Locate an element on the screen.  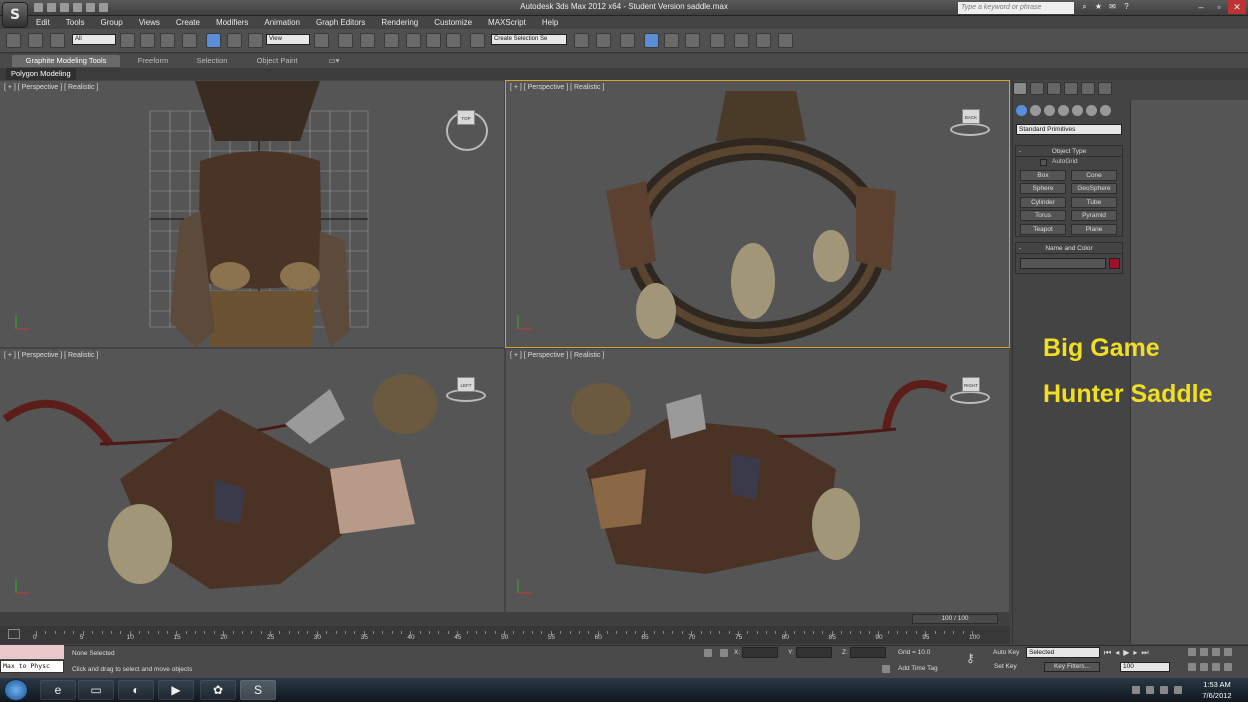
viewcube: BACK is located at coordinates (971, 116).